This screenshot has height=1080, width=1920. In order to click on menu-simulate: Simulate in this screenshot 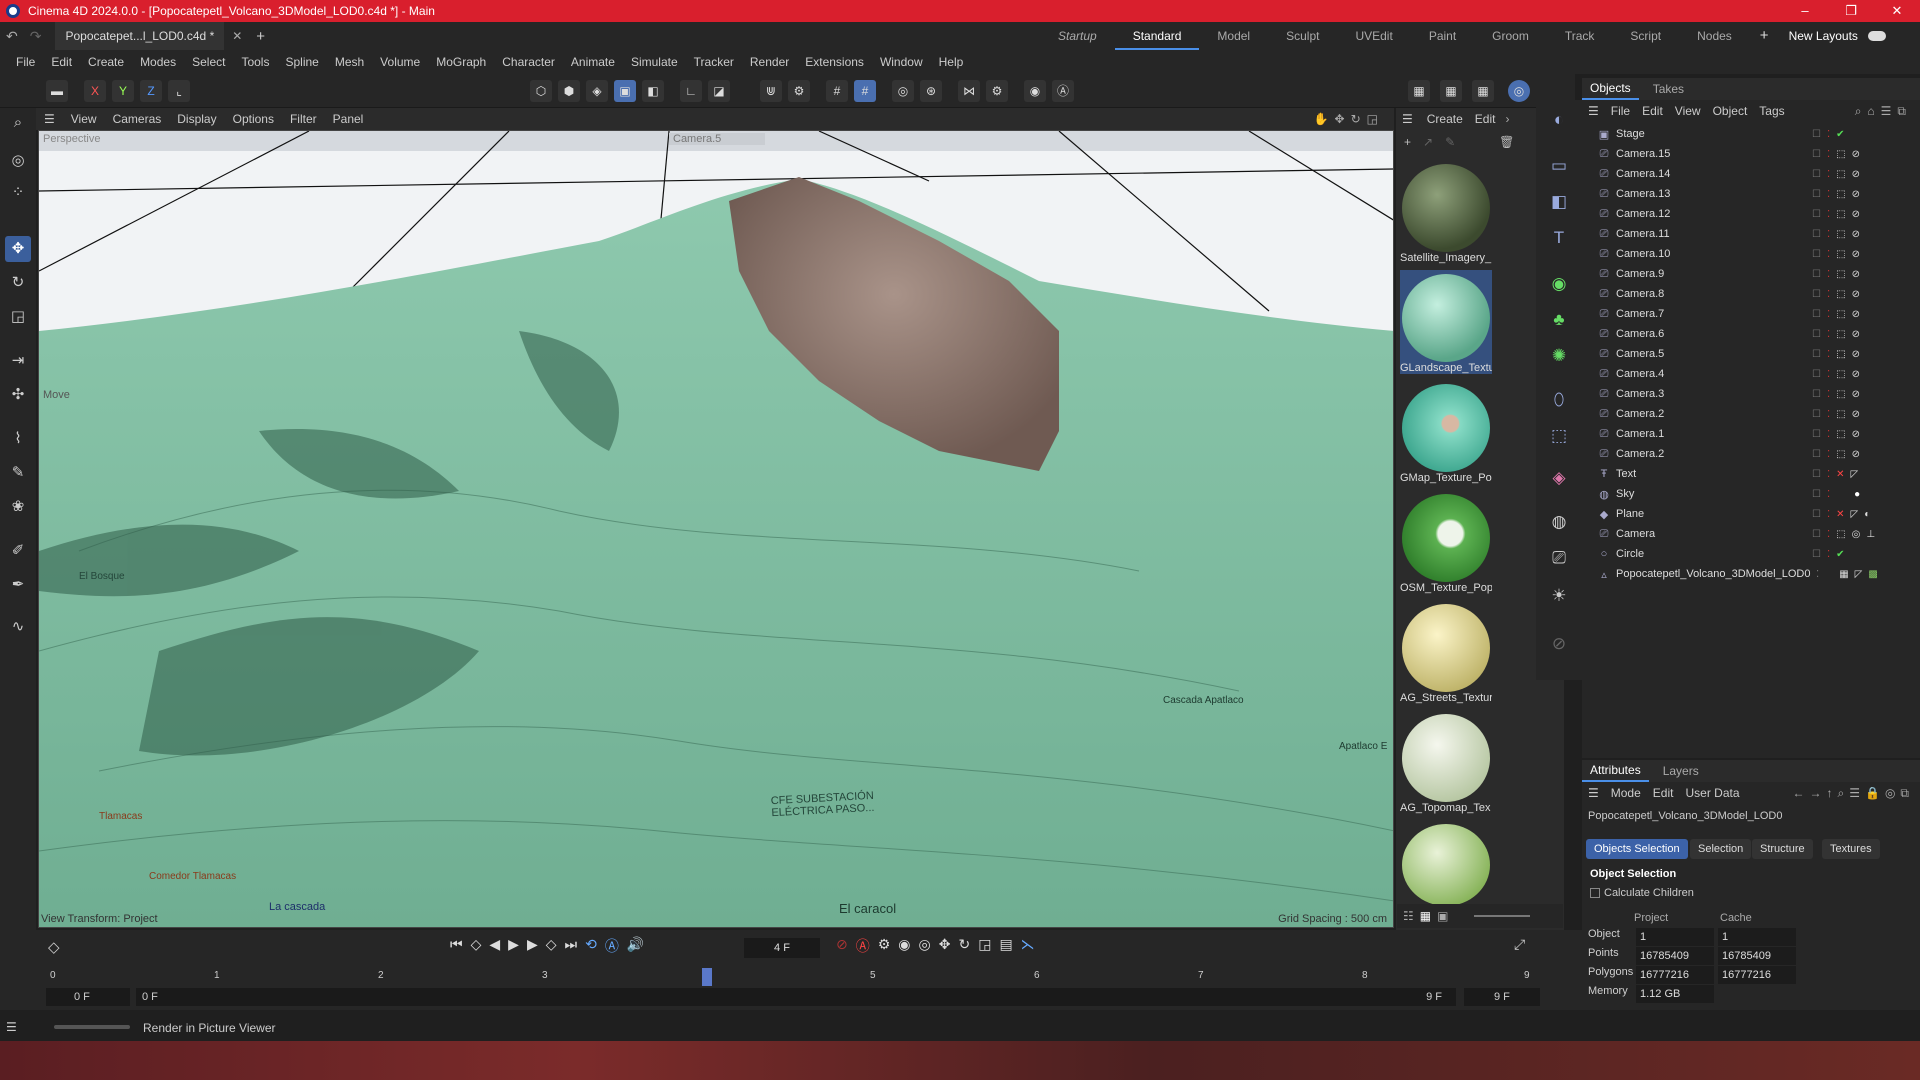, I will do `click(654, 62)`.